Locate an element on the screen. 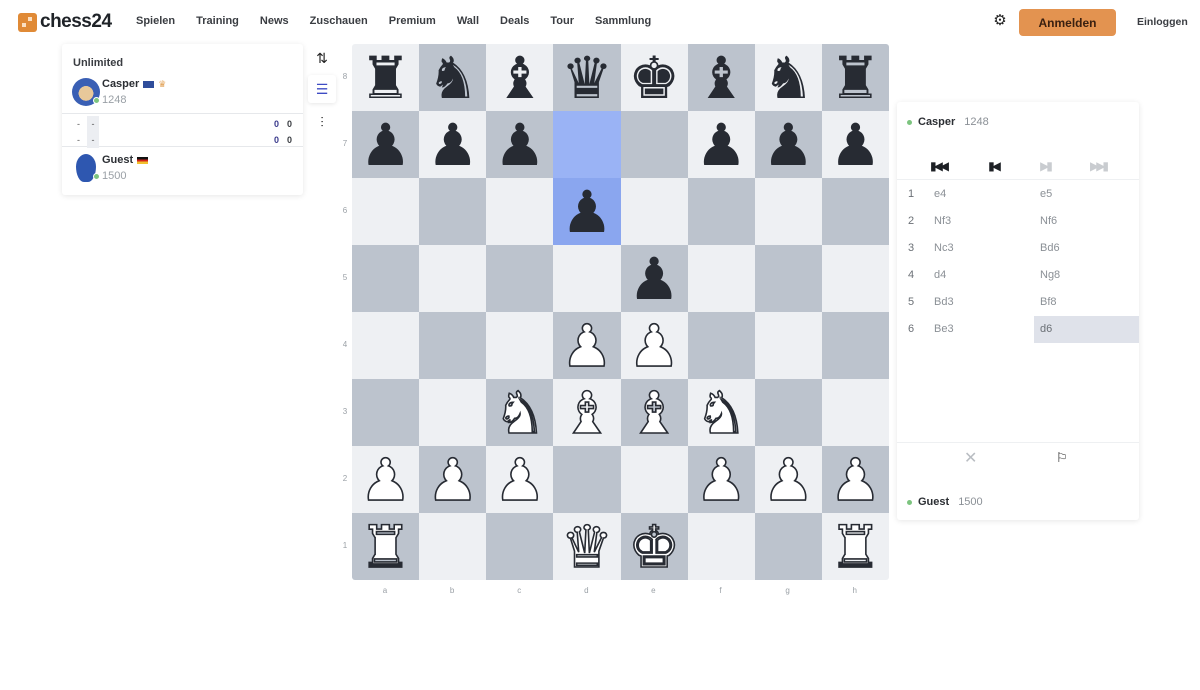 The height and width of the screenshot is (690, 1200). square-c6 is located at coordinates (520, 211).